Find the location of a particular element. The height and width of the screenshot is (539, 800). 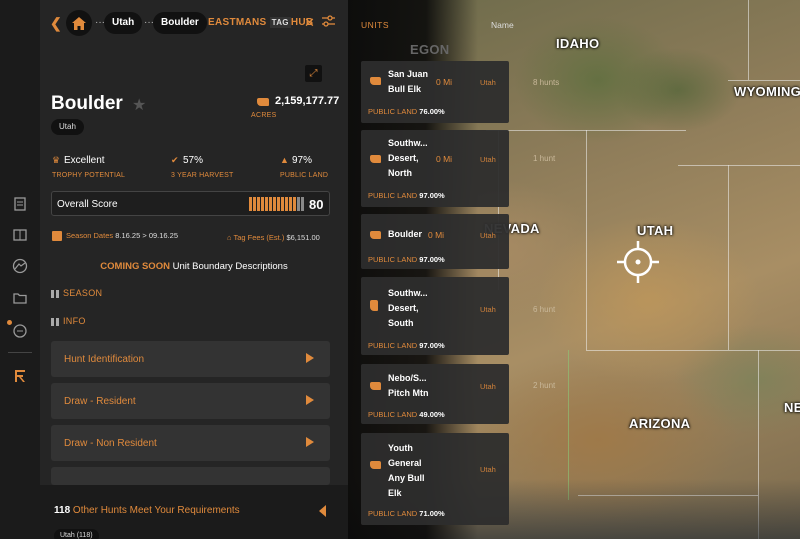

document-icon is located at coordinates (20, 204).